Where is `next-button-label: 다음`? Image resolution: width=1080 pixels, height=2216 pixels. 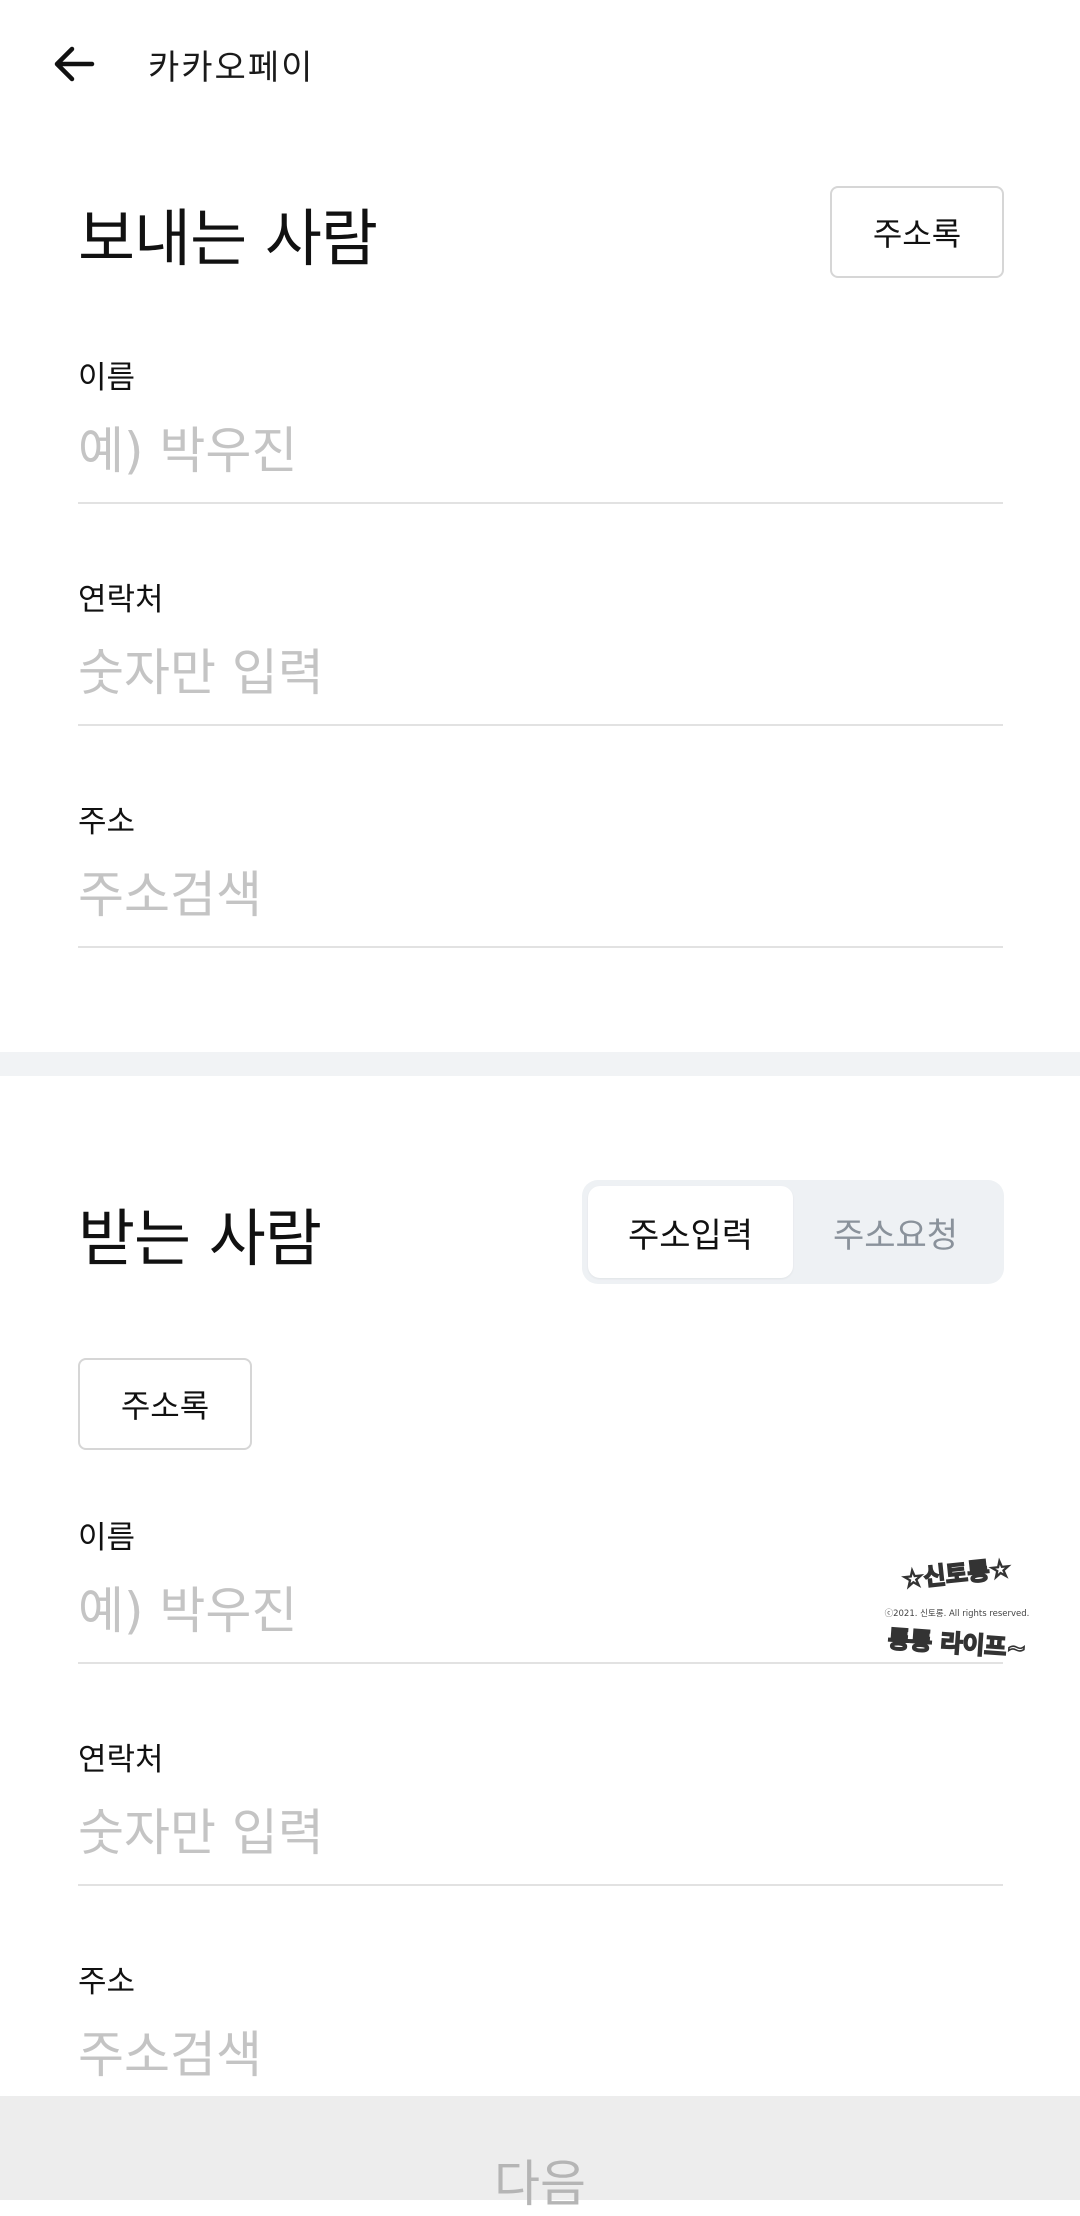
next-button-label: 다음 is located at coordinates (540, 2184).